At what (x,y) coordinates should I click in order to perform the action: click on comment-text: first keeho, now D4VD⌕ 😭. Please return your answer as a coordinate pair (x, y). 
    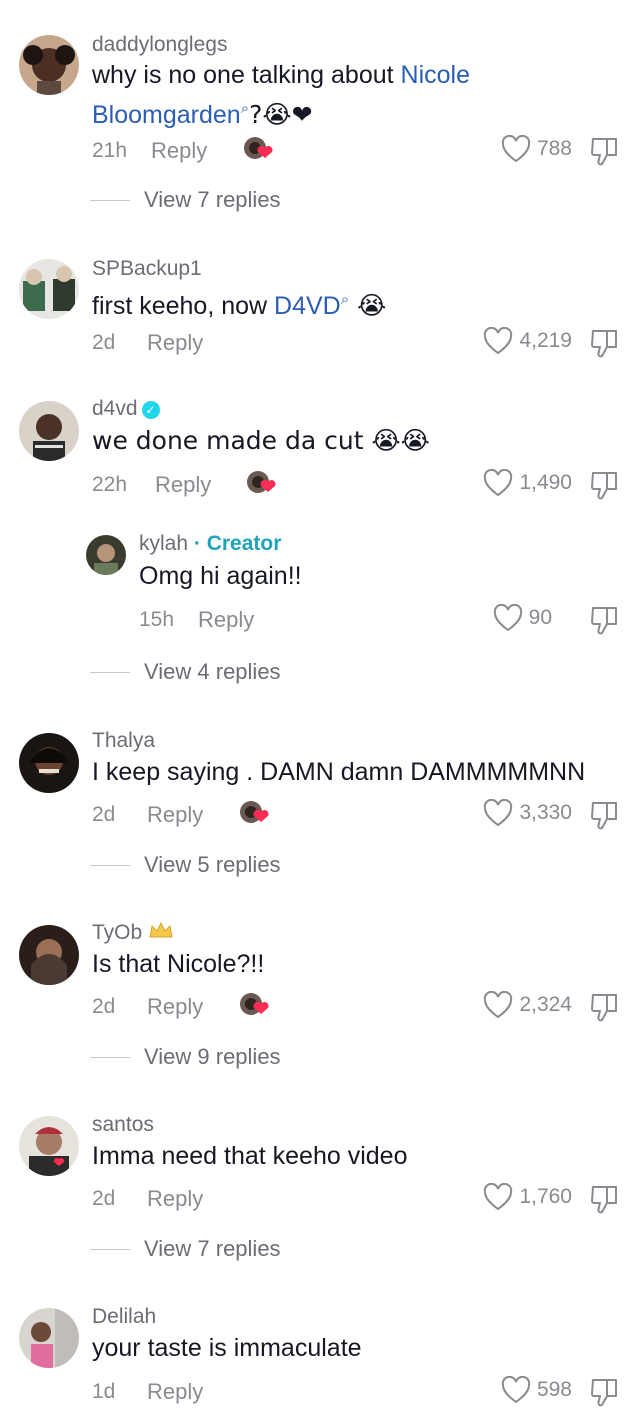
    Looking at the image, I should click on (302, 303).